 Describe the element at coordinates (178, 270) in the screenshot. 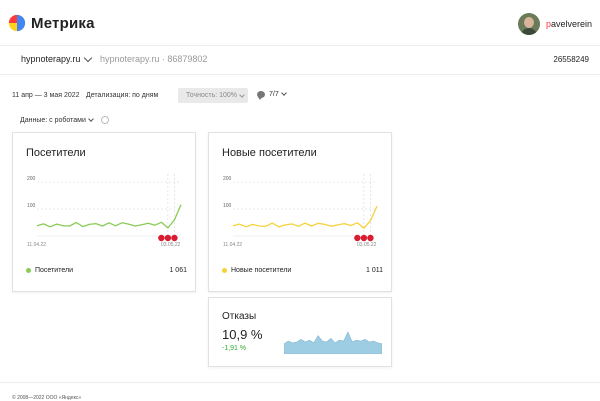

I see `legend-value: 1 061` at that location.